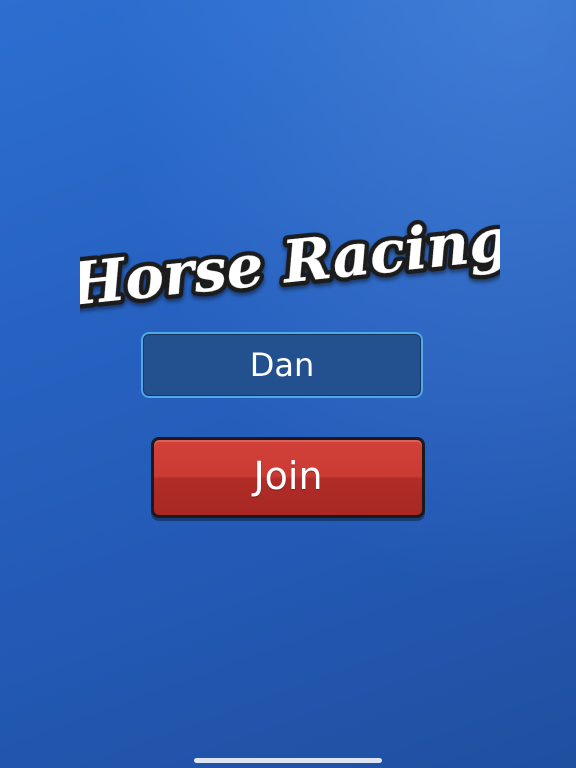 Image resolution: width=576 pixels, height=768 pixels. Describe the element at coordinates (282, 365) in the screenshot. I see `player-name-input` at that location.